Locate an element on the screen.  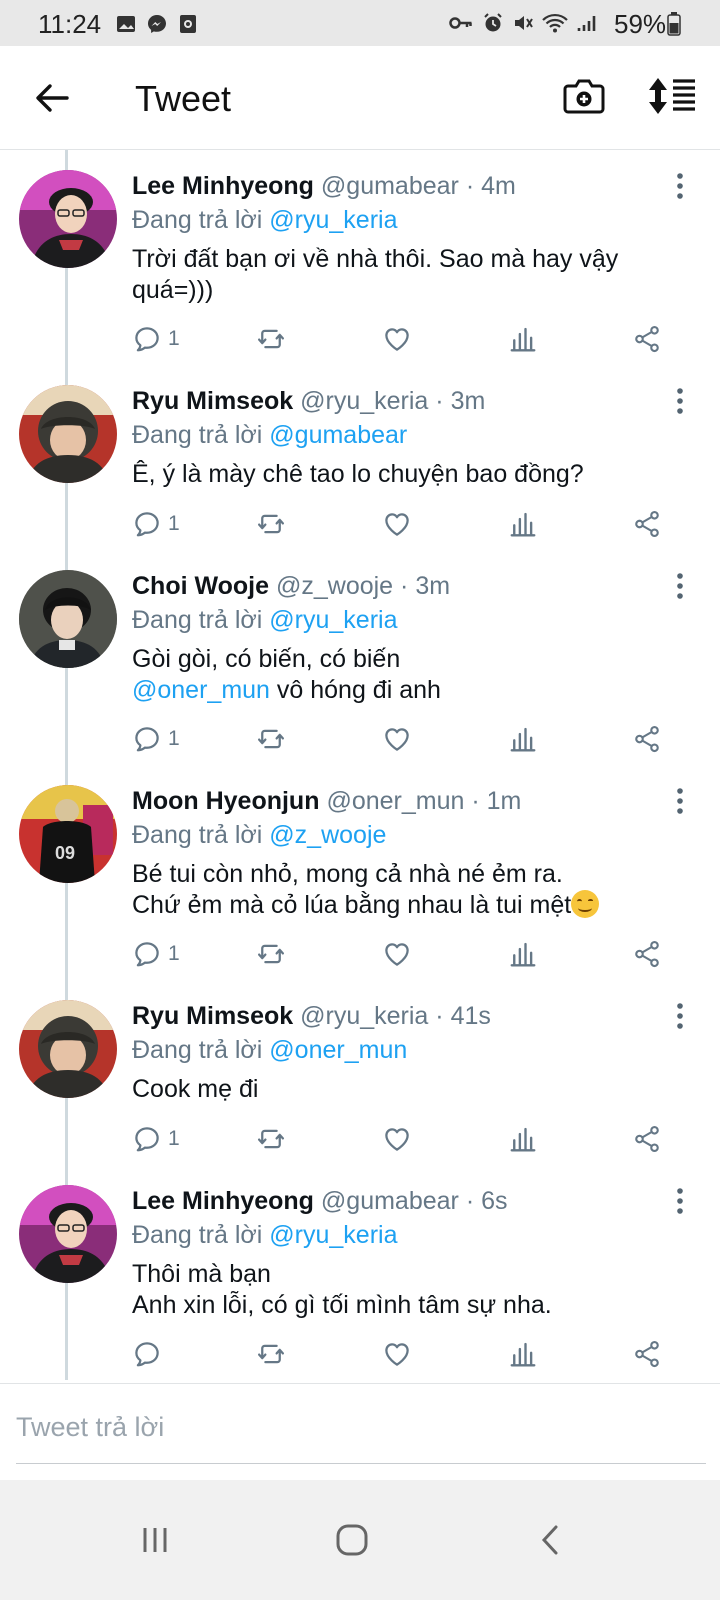
share-icon is located at coordinates (647, 954).